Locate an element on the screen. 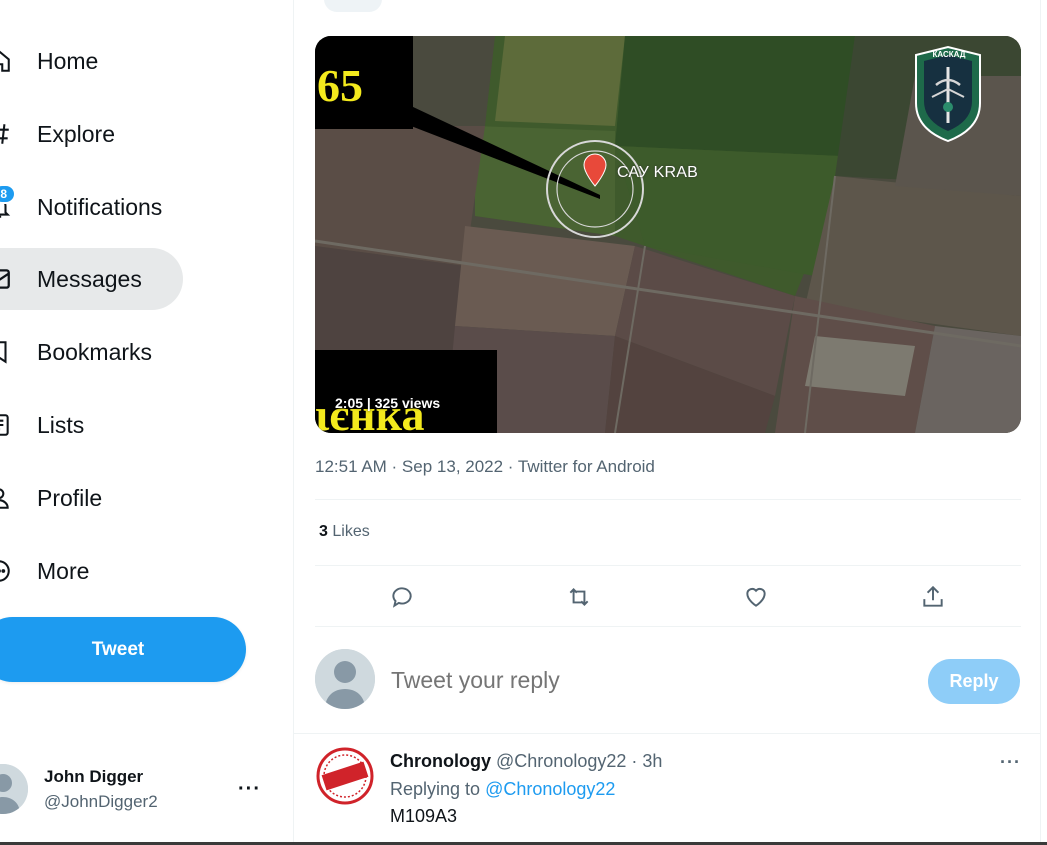  notification-badge: 8 is located at coordinates (8, 194).